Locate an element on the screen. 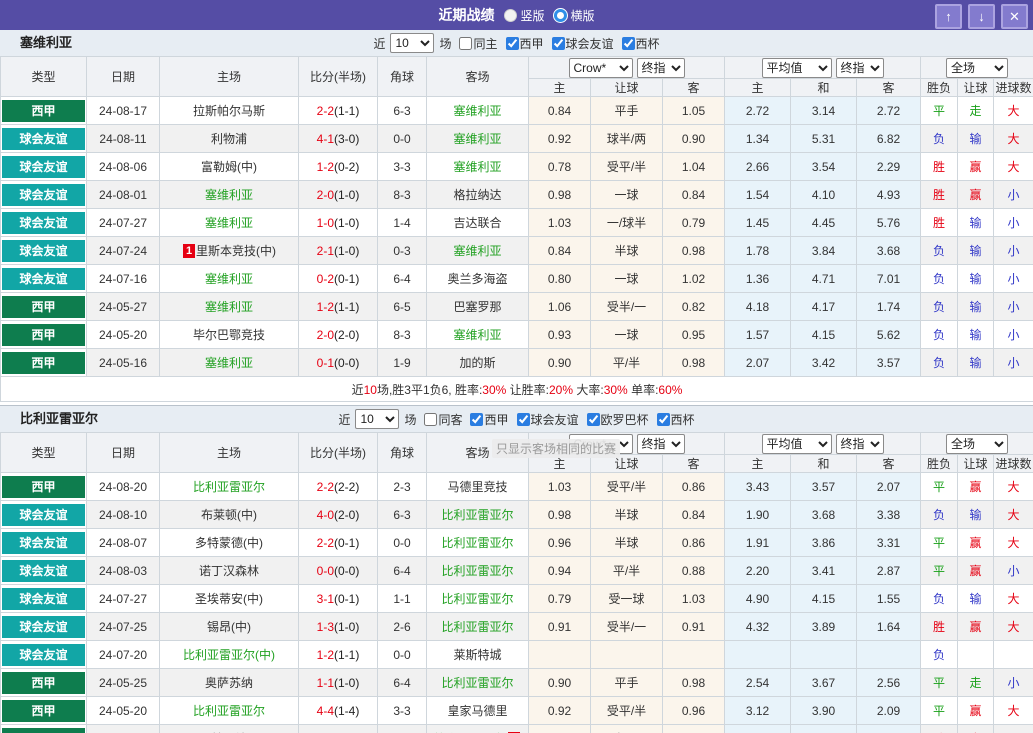 This screenshot has height=733, width=1033. same-away-checkbox is located at coordinates (431, 419).